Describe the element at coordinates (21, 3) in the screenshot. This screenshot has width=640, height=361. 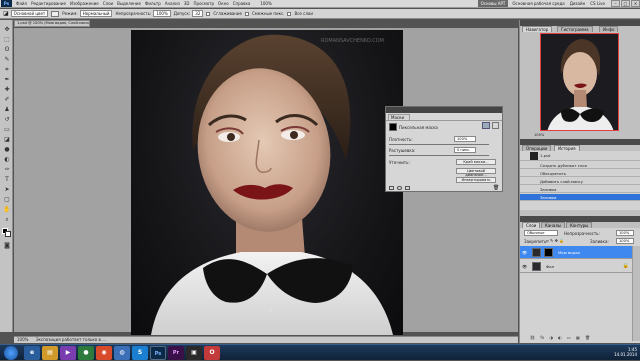
I see `menu-file: Файл` at that location.